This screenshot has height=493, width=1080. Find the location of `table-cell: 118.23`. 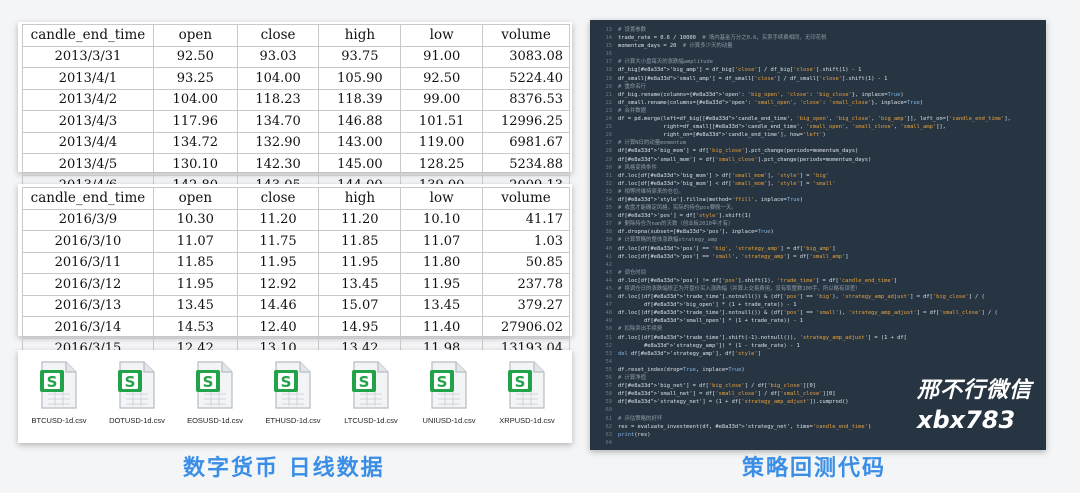

table-cell: 118.23 is located at coordinates (278, 99).